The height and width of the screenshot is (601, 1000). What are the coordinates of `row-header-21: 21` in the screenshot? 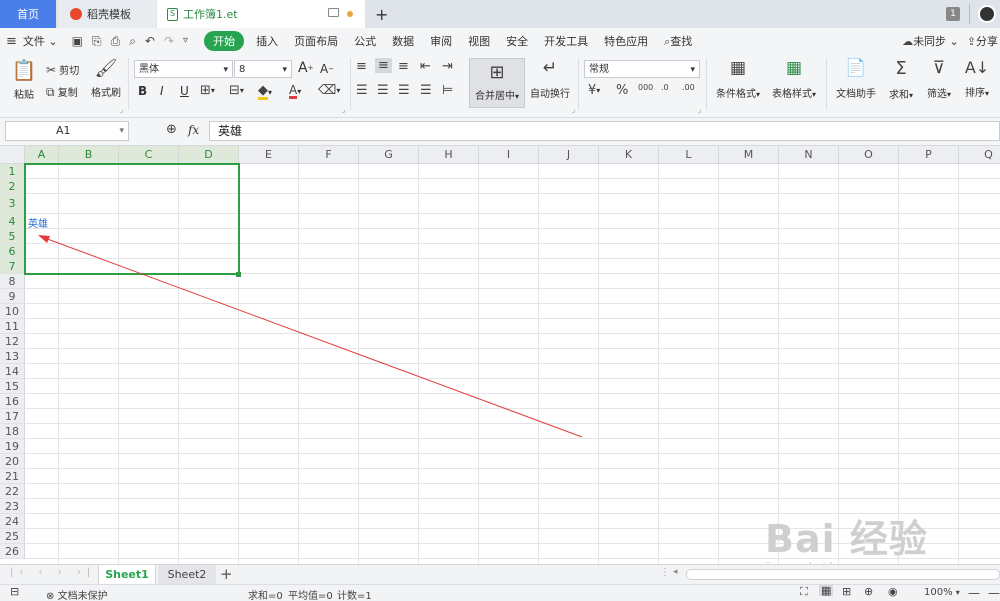 It's located at (12, 476).